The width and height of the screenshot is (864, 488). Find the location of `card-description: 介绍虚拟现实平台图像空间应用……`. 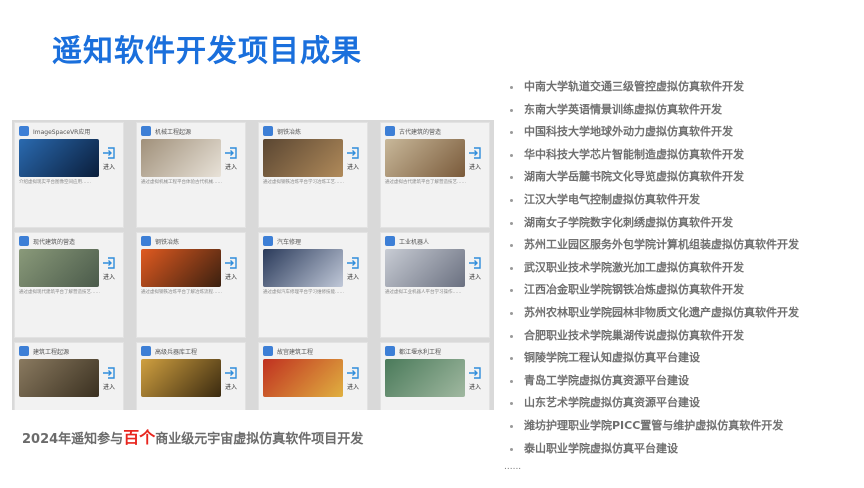

card-description: 介绍虚拟现实平台图像空间应用…… is located at coordinates (55, 182).